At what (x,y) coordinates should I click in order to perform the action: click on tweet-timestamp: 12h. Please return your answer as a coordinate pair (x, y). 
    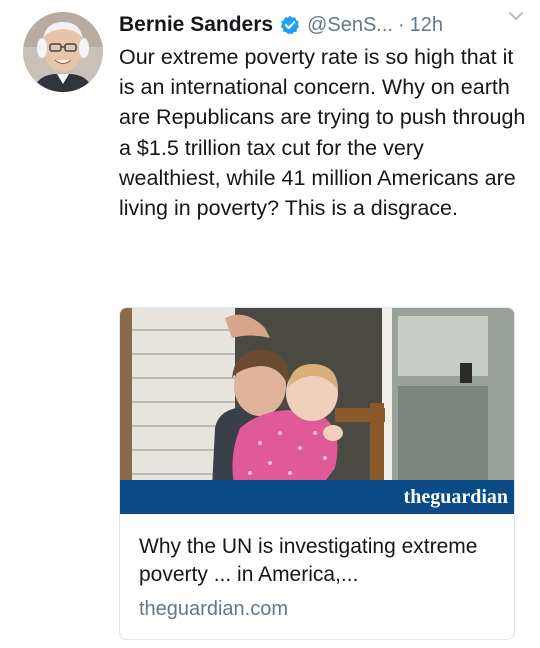
    Looking at the image, I should click on (426, 25).